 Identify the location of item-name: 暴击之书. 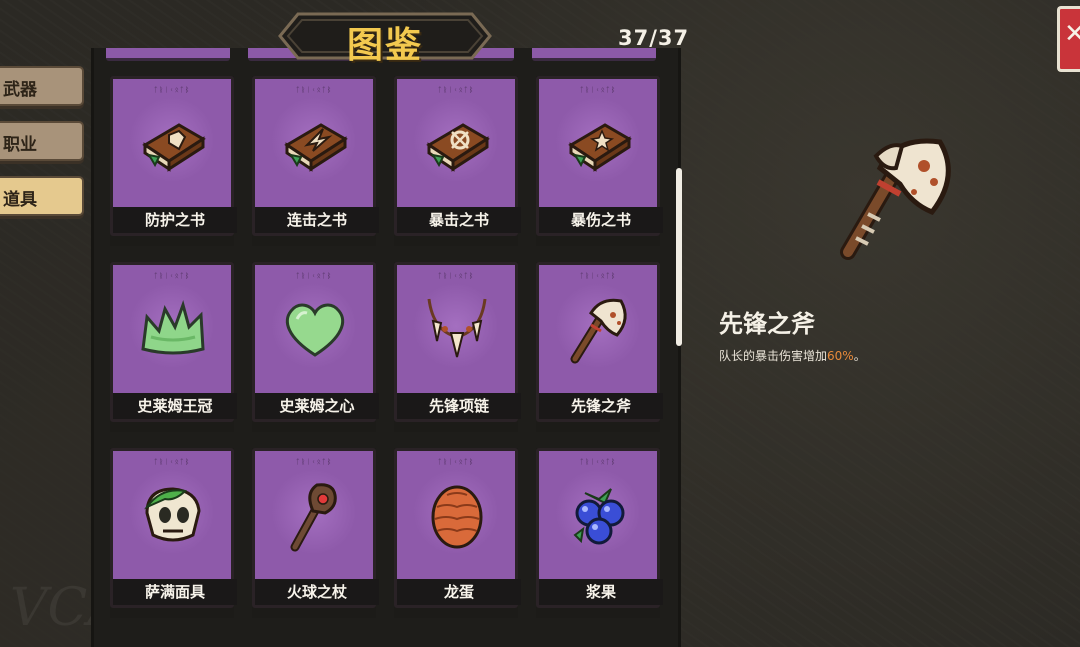
(459, 220).